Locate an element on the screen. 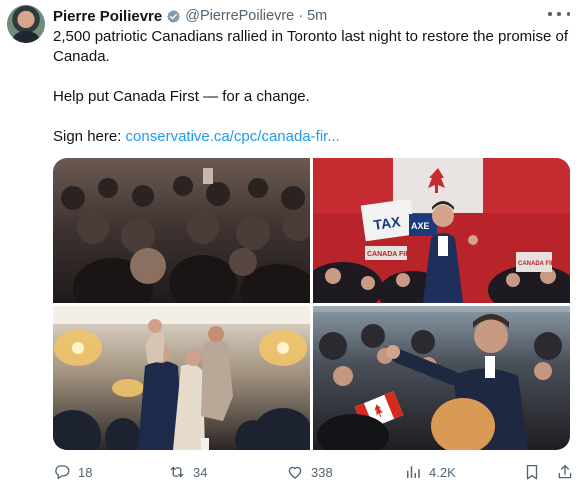 The height and width of the screenshot is (491, 588). photo-crowd is located at coordinates (181, 230).